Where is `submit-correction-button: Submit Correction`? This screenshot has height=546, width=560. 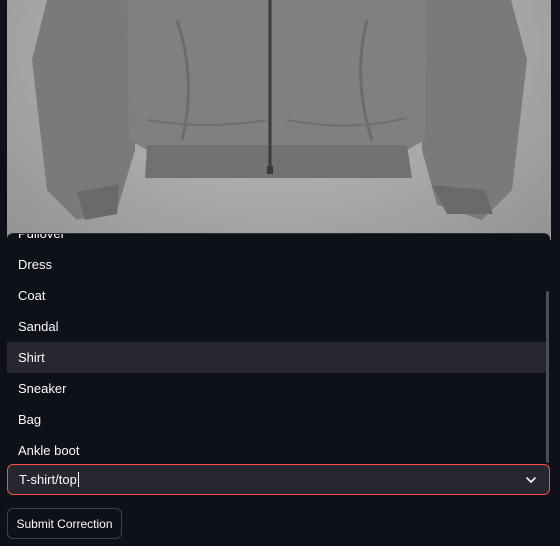
submit-correction-button: Submit Correction is located at coordinates (64, 523).